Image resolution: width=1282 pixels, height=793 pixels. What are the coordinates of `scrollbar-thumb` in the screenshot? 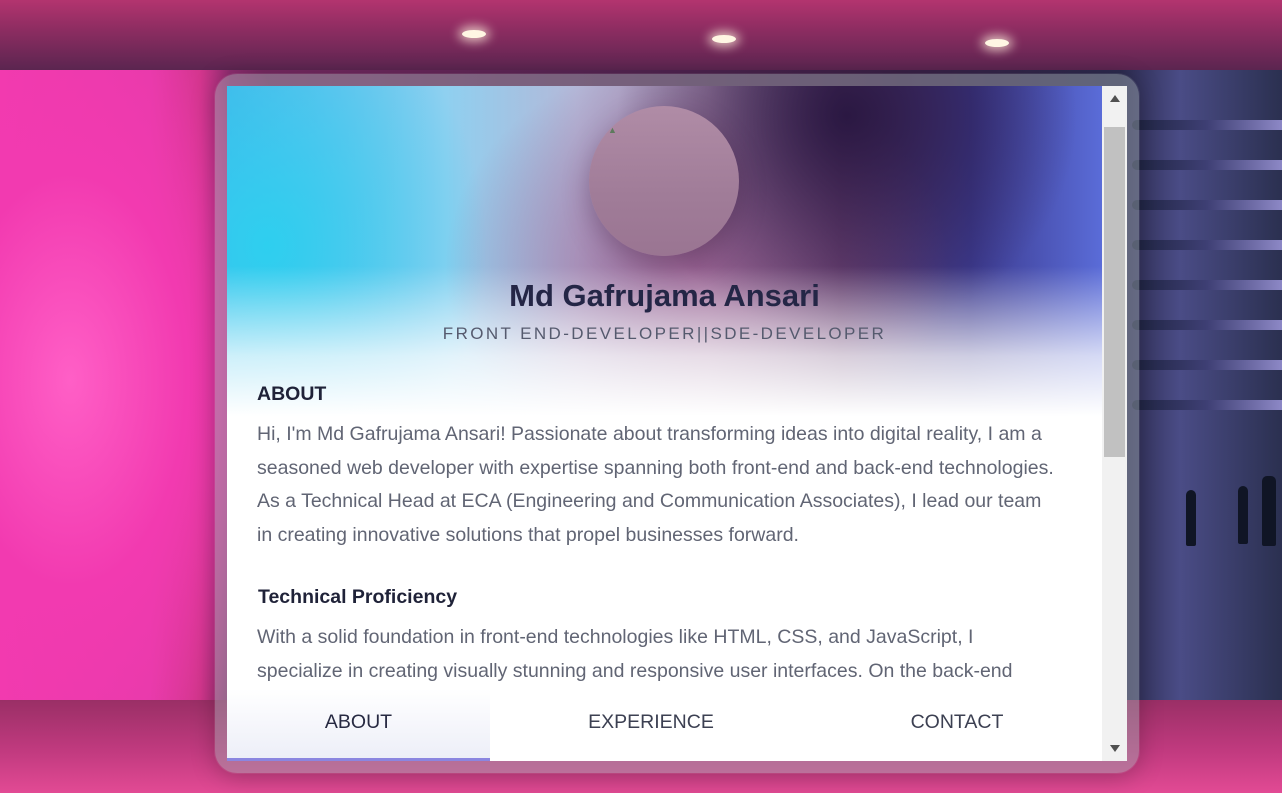 It's located at (1114, 292).